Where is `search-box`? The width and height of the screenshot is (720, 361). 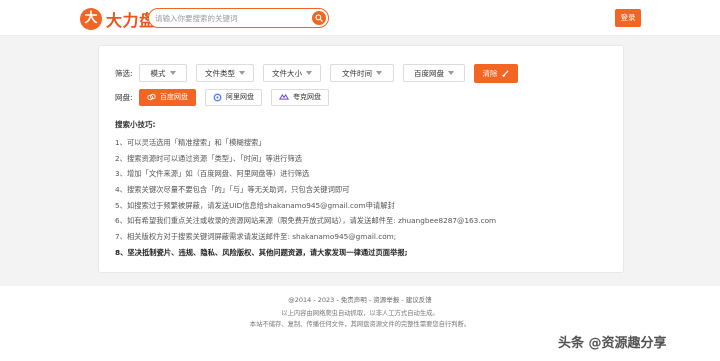 search-box is located at coordinates (238, 18).